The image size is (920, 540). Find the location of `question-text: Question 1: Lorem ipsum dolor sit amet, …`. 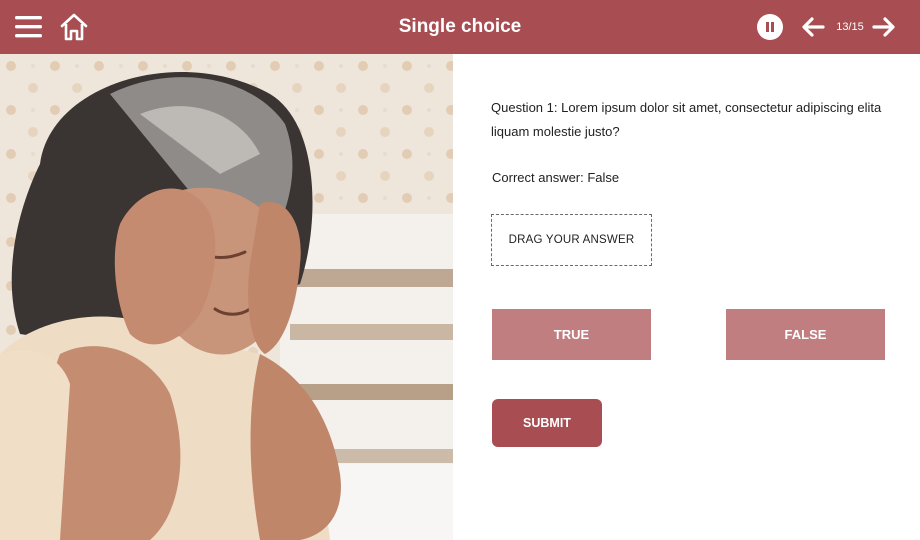

question-text: Question 1: Lorem ipsum dolor sit amet, … is located at coordinates (686, 119).